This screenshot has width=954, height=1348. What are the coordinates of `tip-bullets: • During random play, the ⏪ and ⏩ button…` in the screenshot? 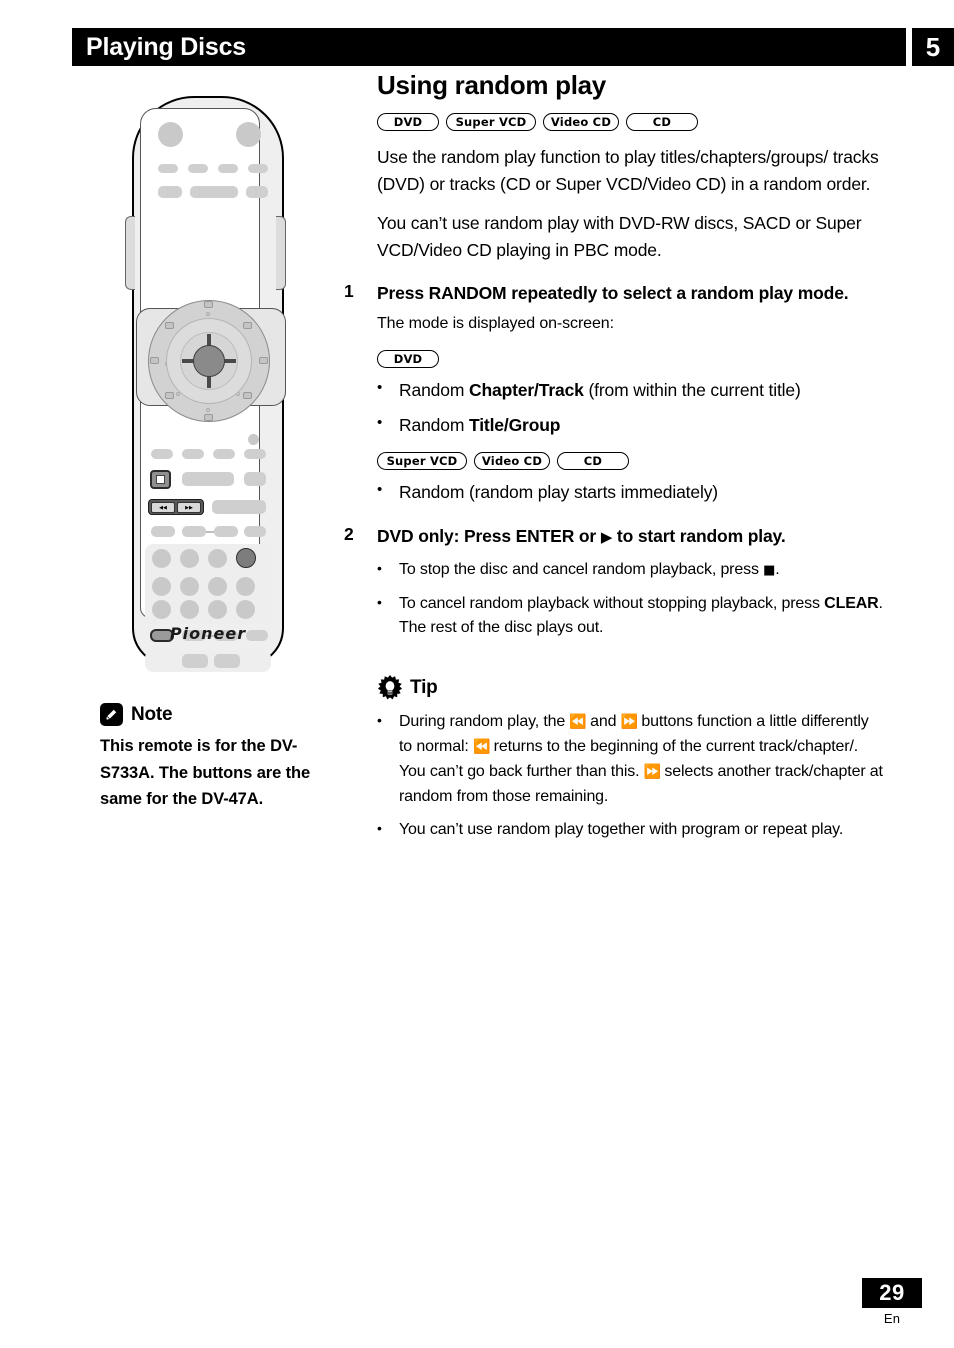 It's located at (630, 776).